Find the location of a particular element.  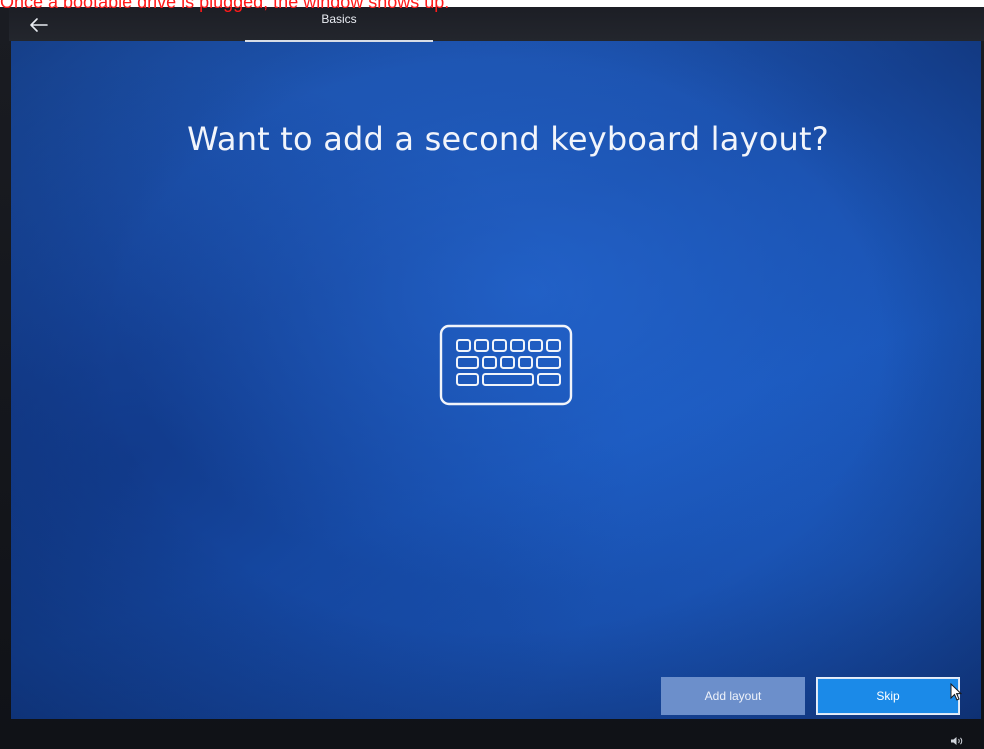

step-label-basics: Basics is located at coordinates (339, 19).